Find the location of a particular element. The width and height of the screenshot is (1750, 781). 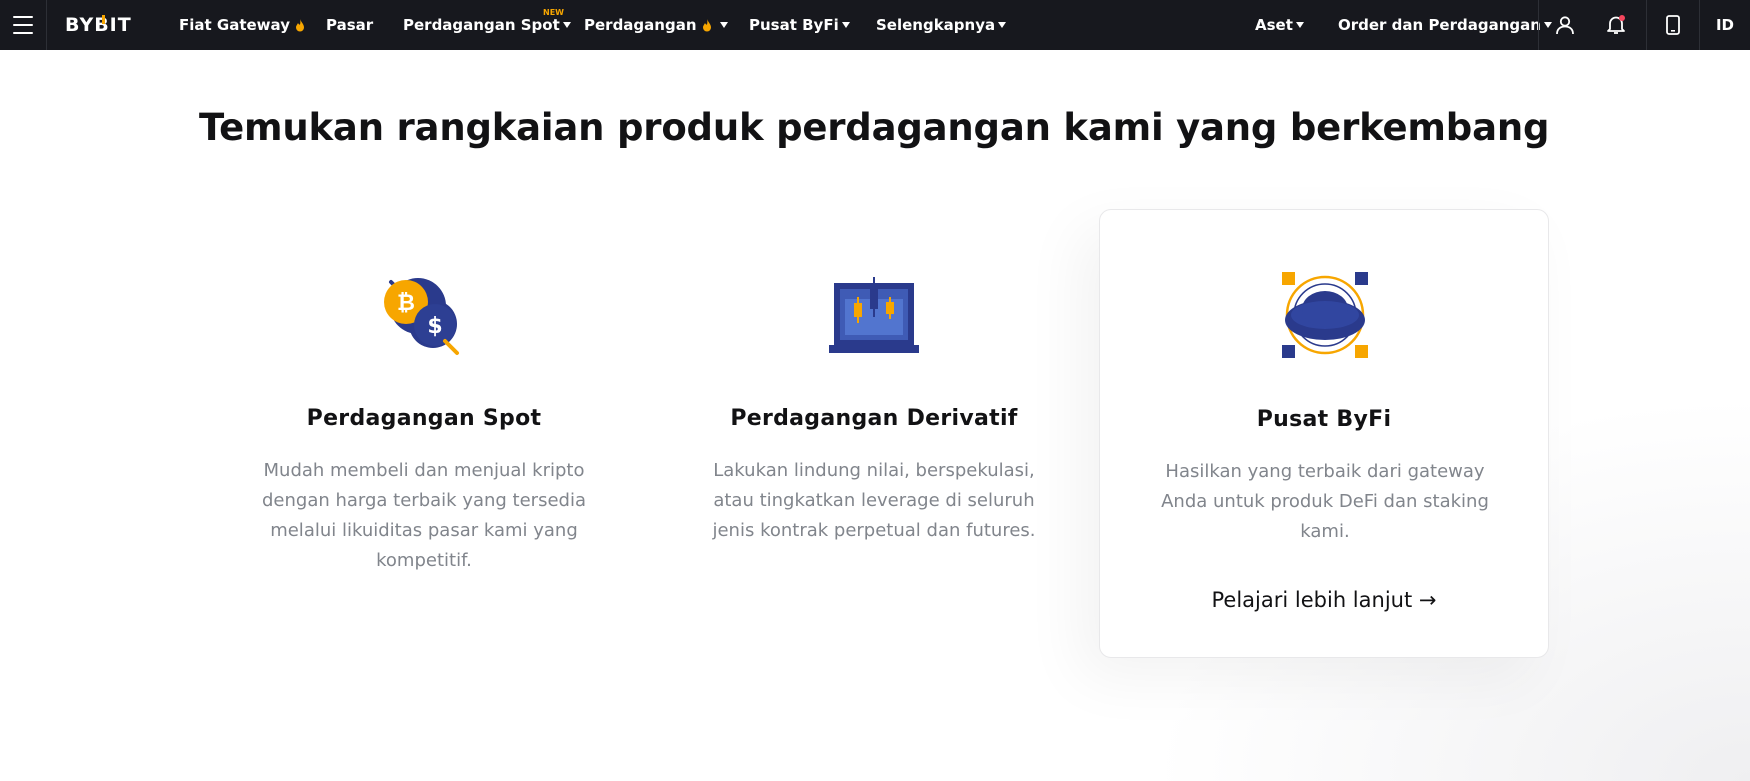

nav-aset: Aset is located at coordinates (1279, 25).